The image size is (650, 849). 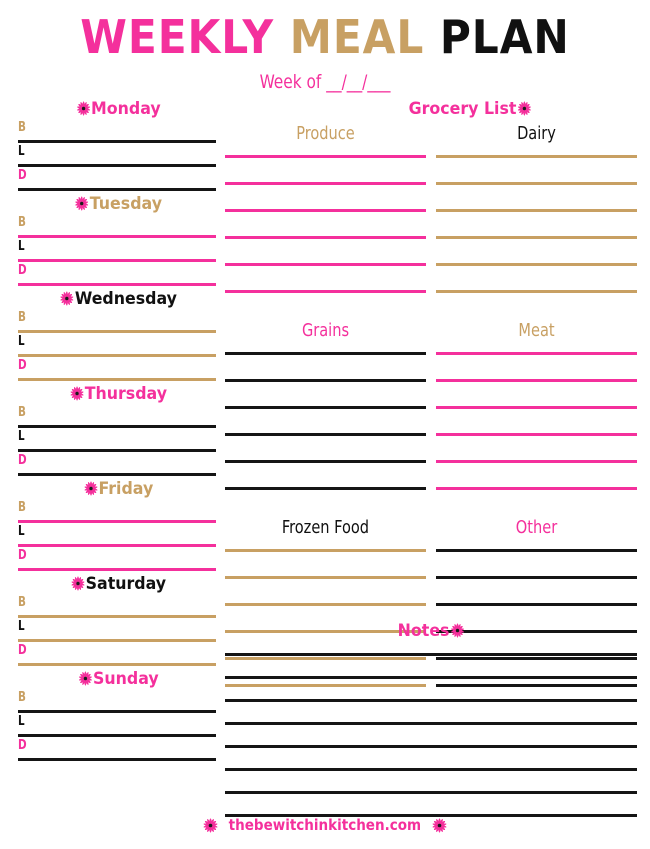 I want to click on day-block-tuesday: Tuesday B L D, so click(x=111, y=240).